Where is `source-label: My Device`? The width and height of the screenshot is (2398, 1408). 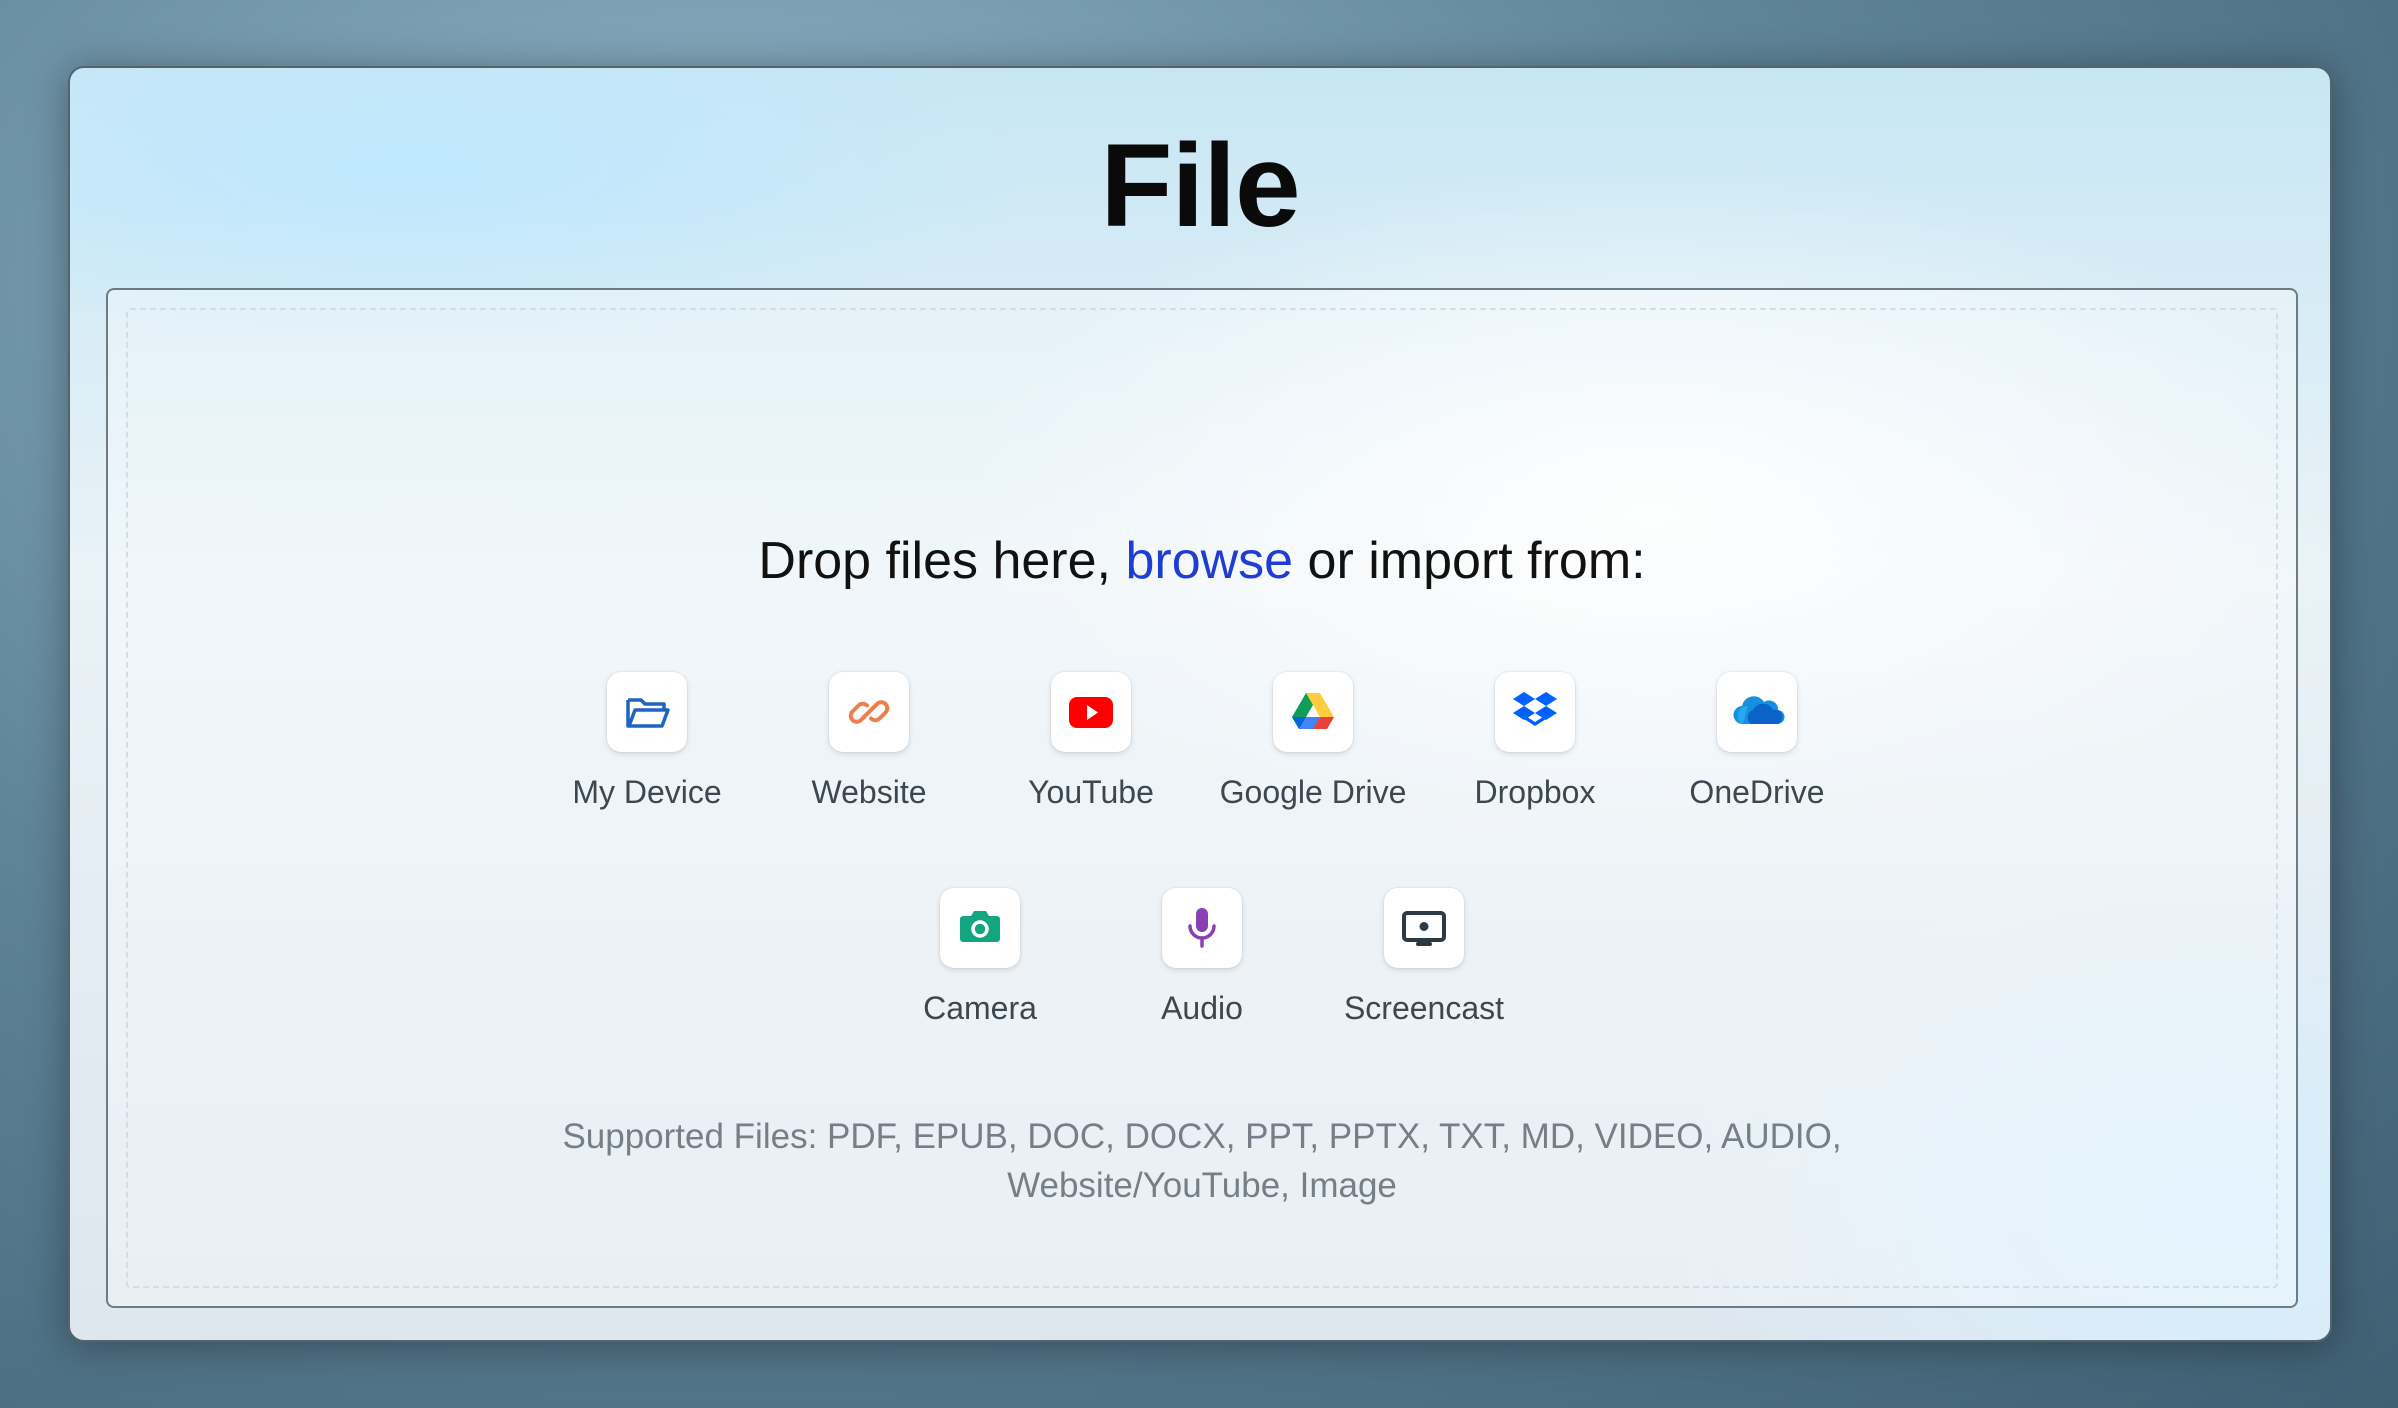 source-label: My Device is located at coordinates (647, 792).